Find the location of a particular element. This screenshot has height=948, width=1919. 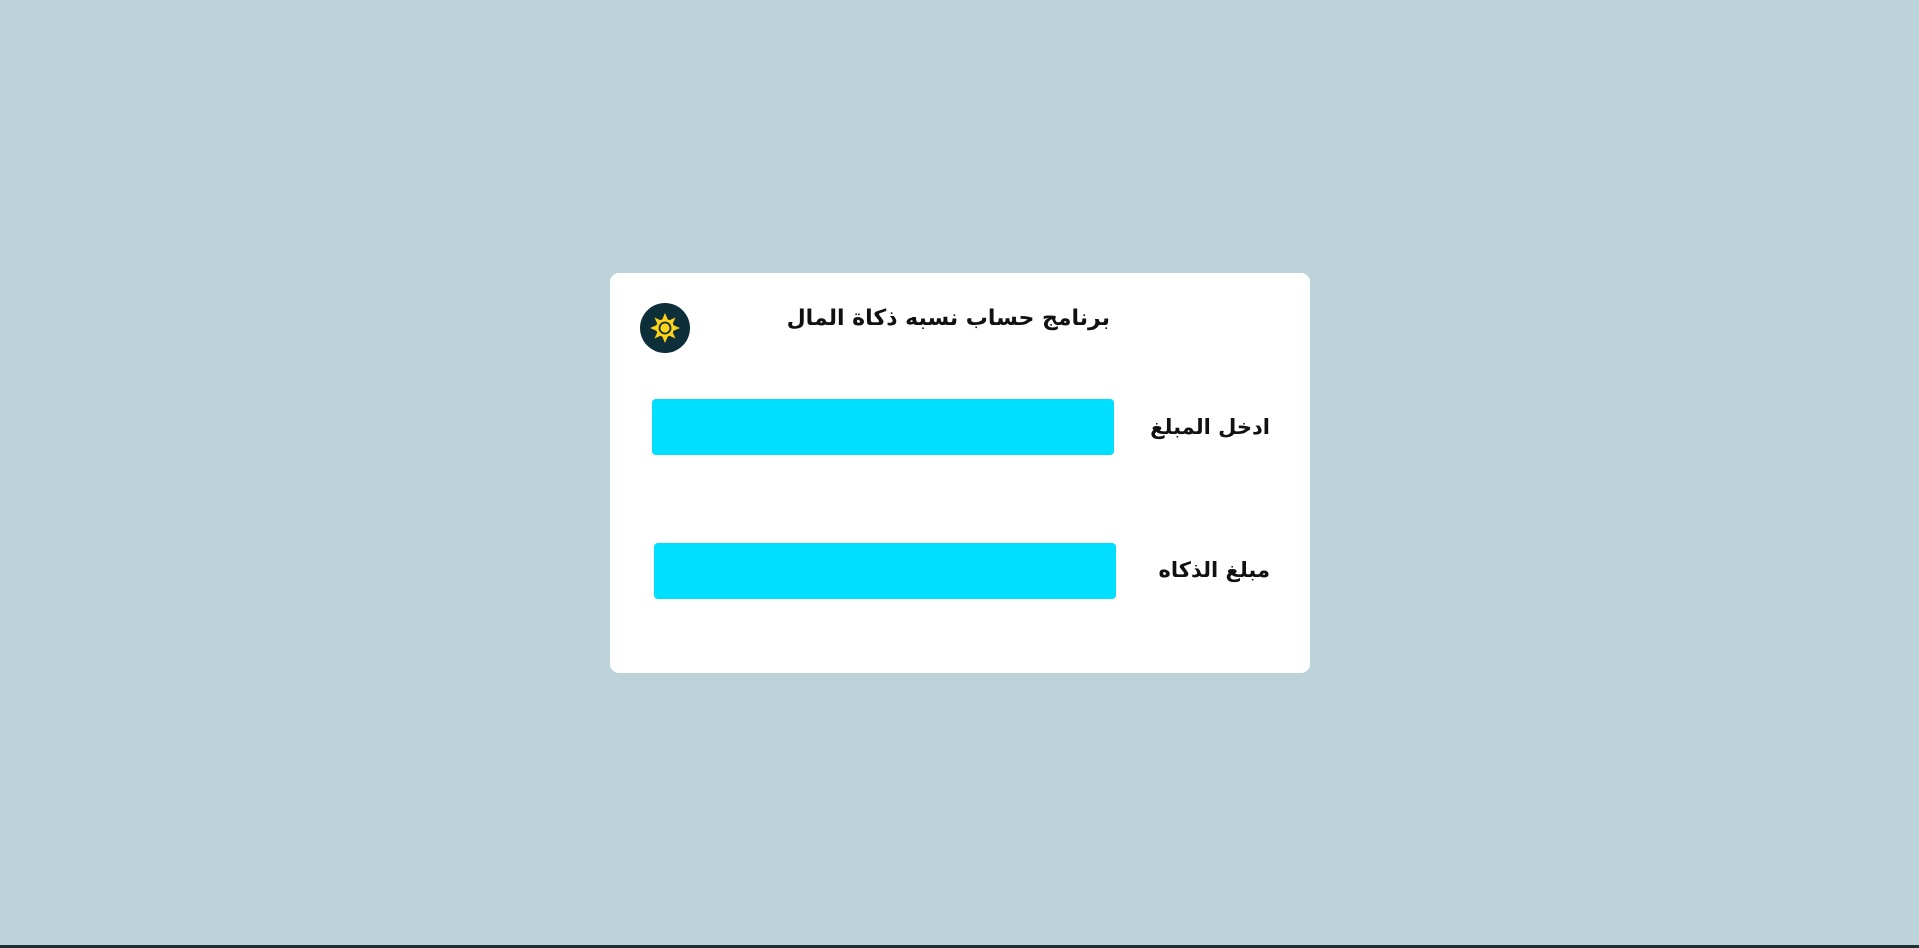

zakat-label: مبلغ الذكاه is located at coordinates (1214, 570).